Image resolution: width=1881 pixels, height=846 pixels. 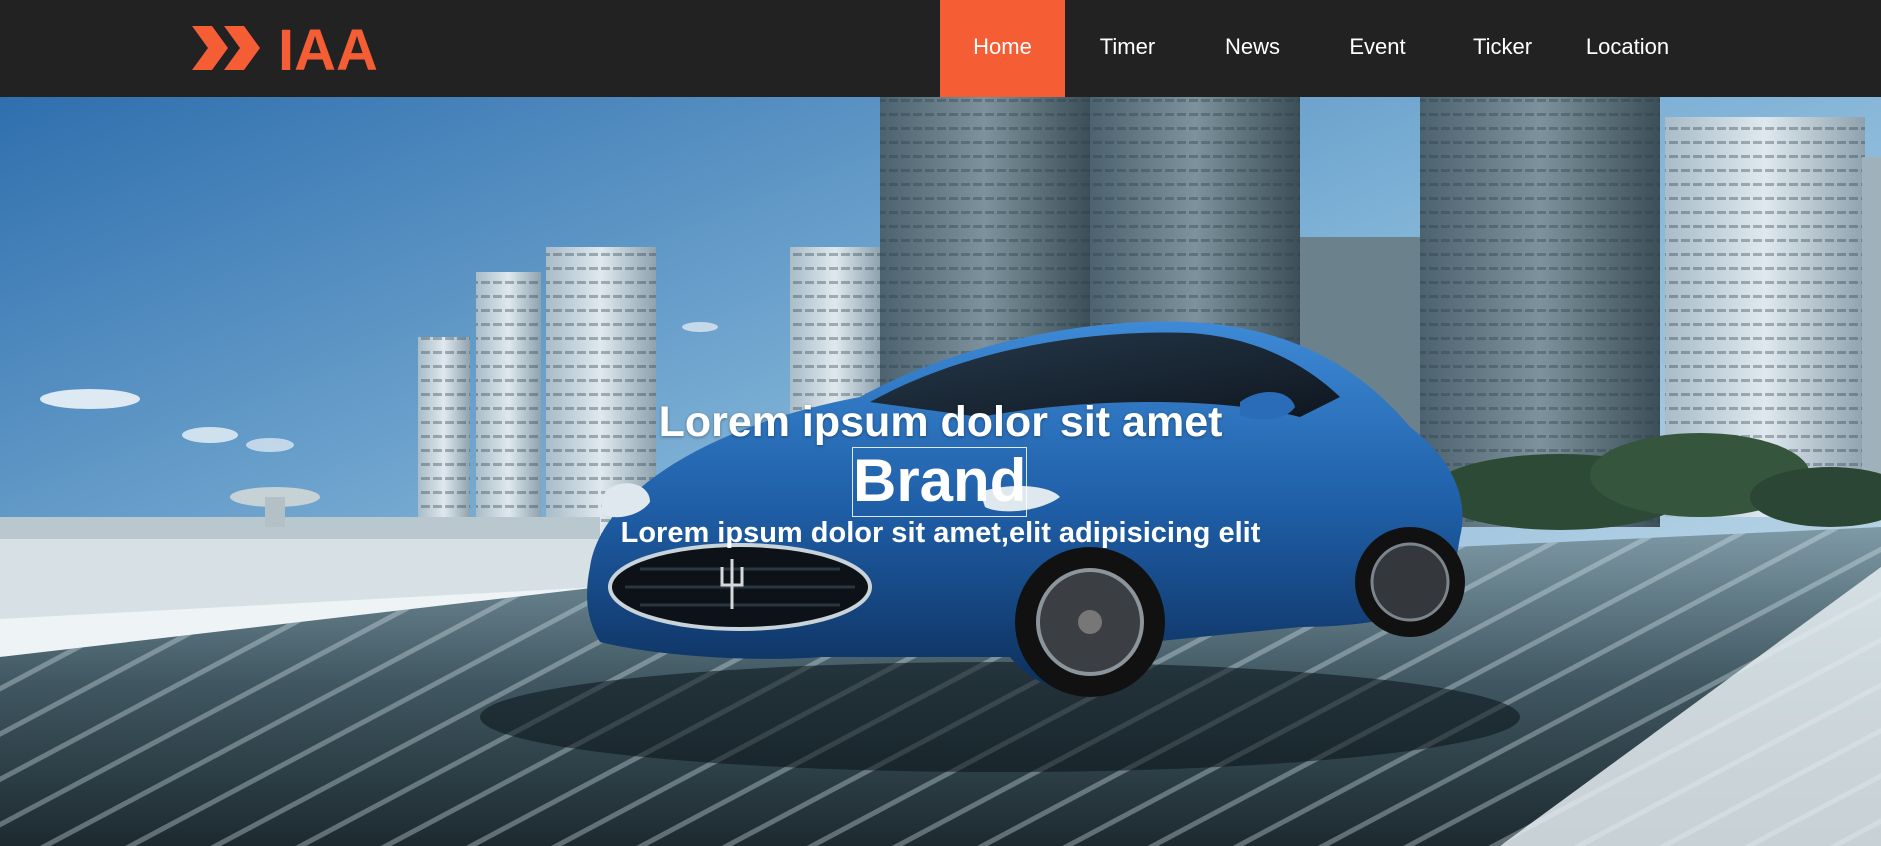 What do you see at coordinates (1252, 48) in the screenshot?
I see `nav-news: News` at bounding box center [1252, 48].